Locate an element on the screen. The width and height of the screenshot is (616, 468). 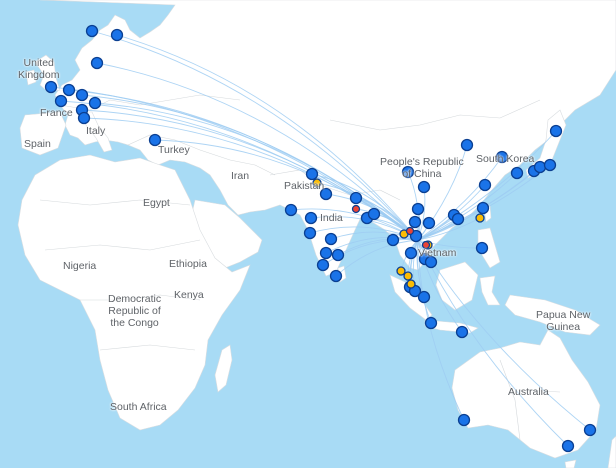
label-united-kingdom: United Kingdom is located at coordinates (39, 69).